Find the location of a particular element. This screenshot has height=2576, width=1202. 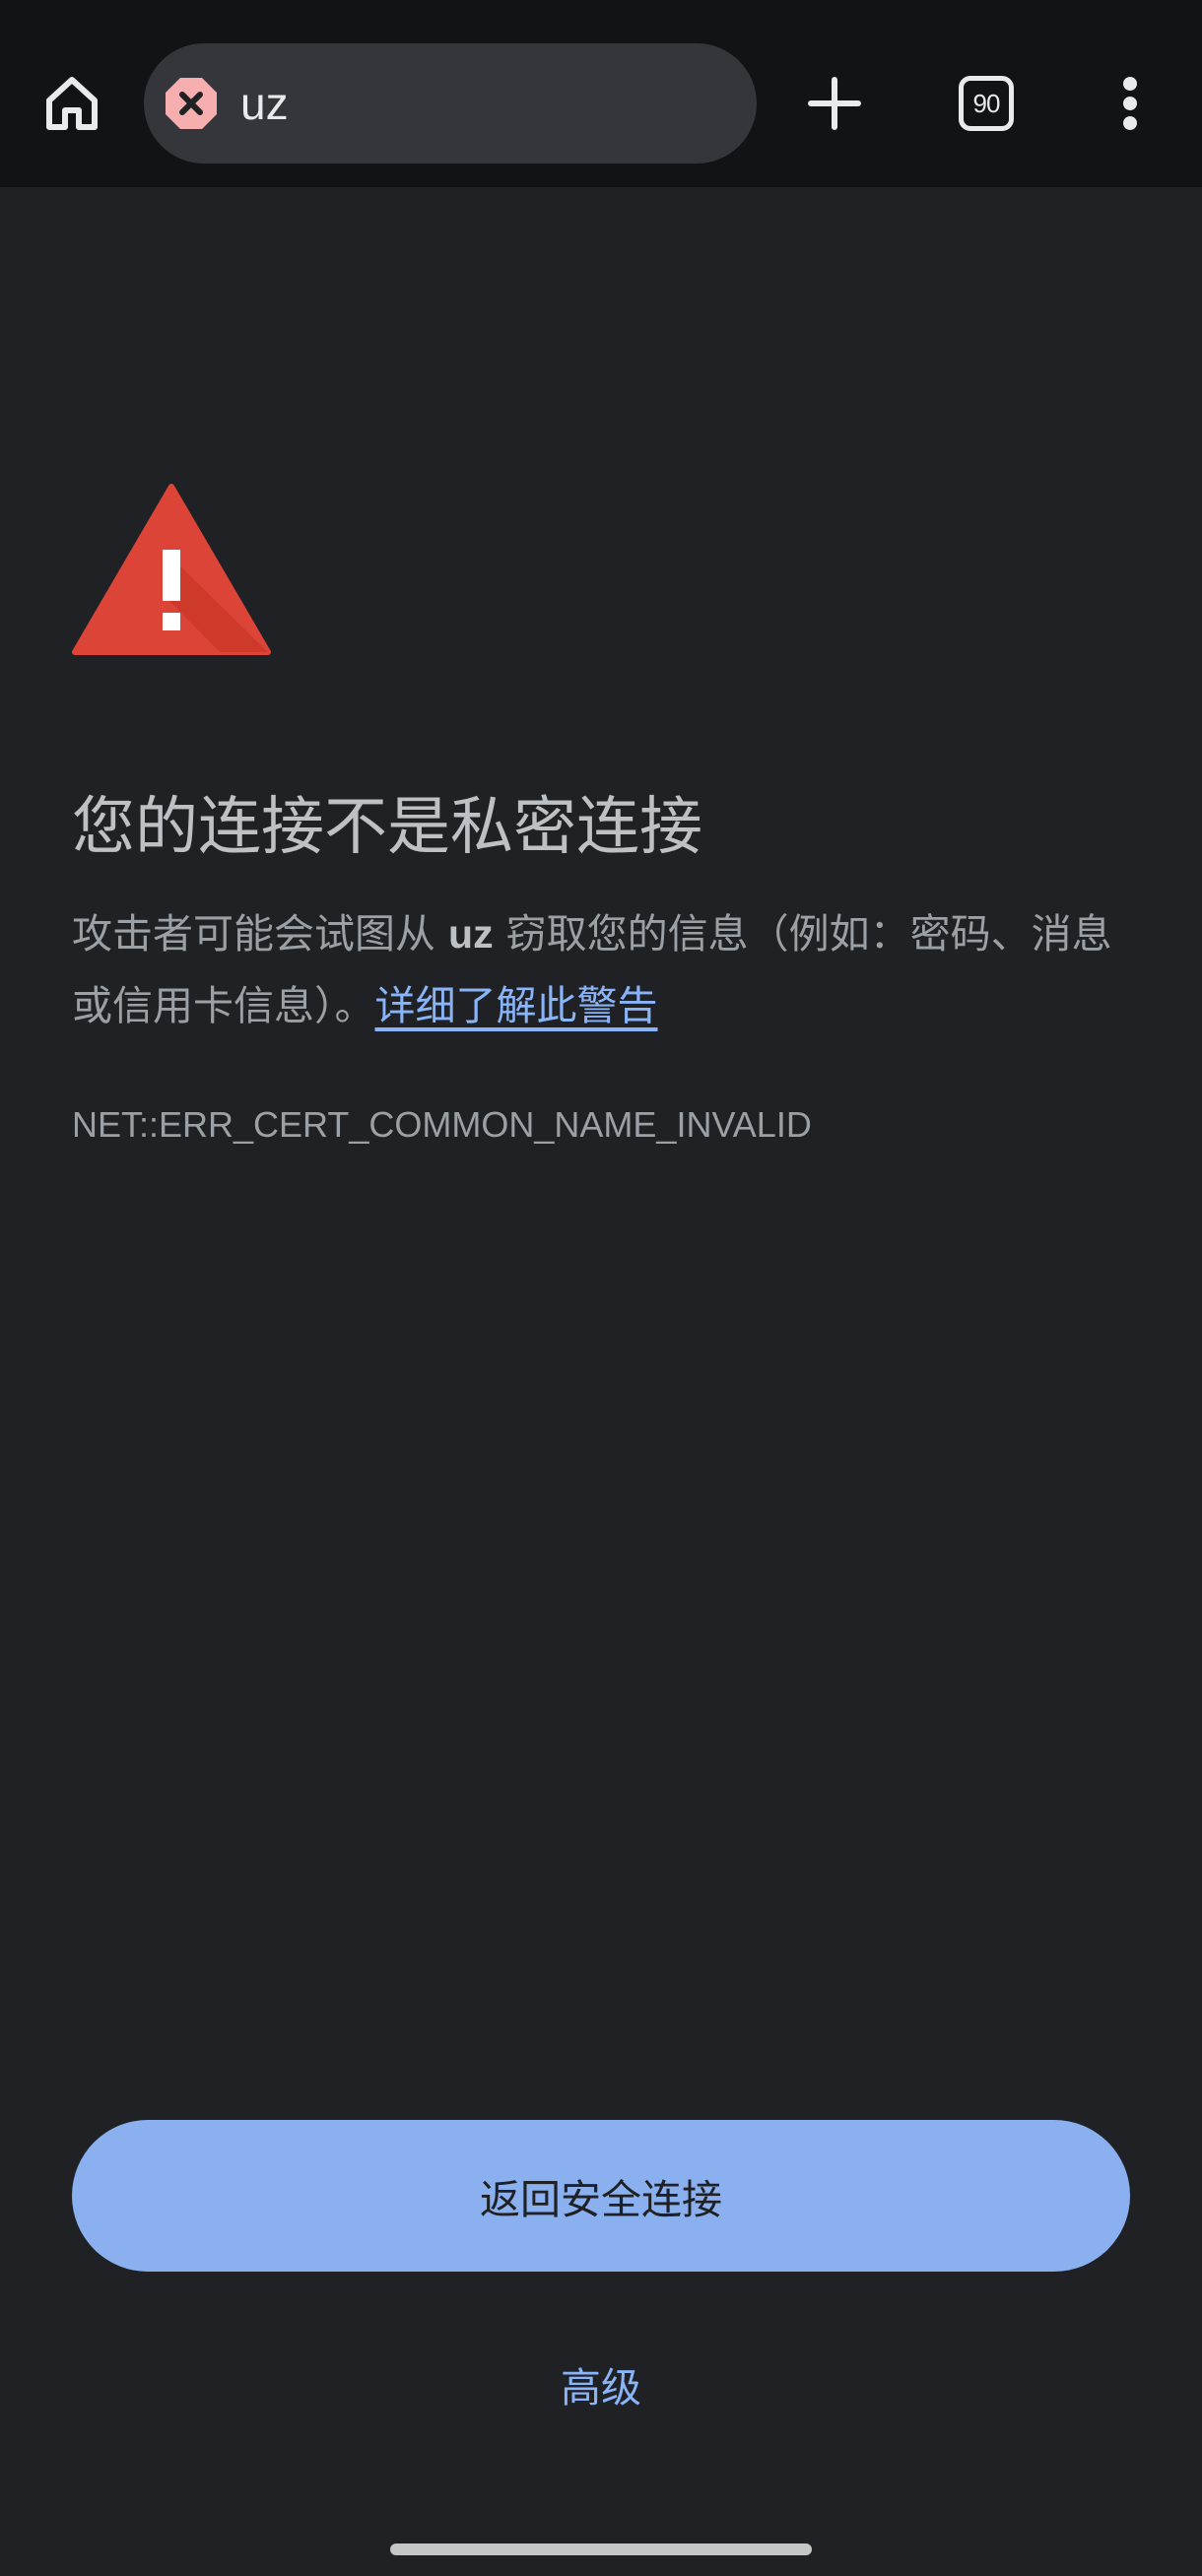

new-tab-button is located at coordinates (834, 104).